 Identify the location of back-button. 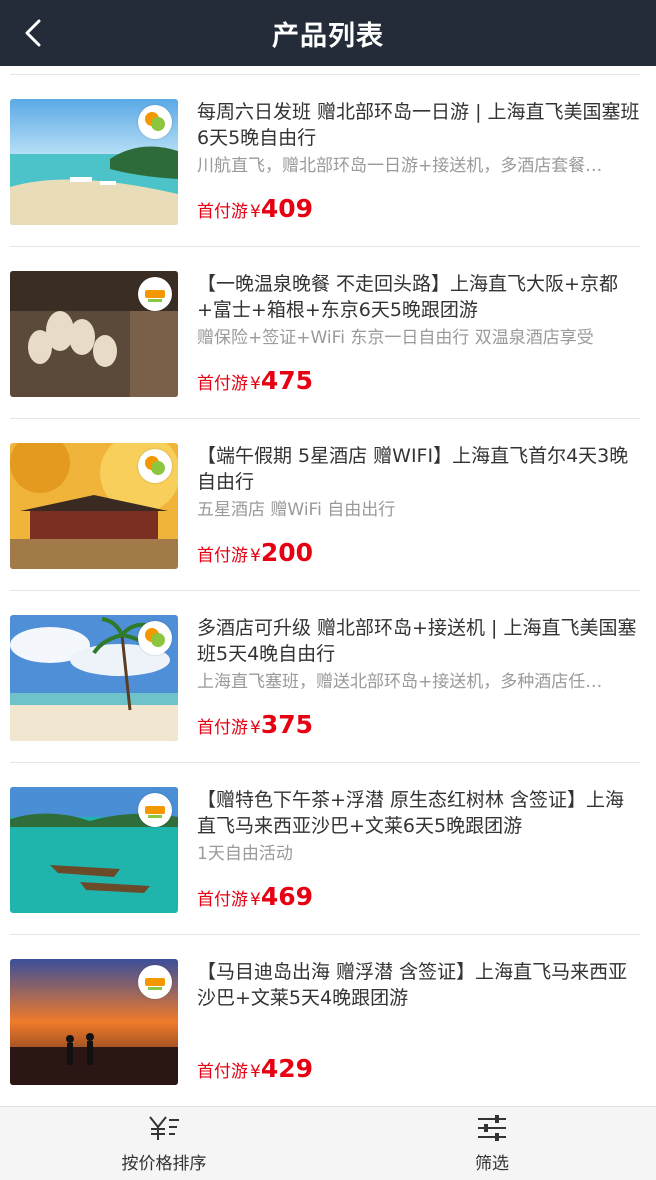
(33, 33).